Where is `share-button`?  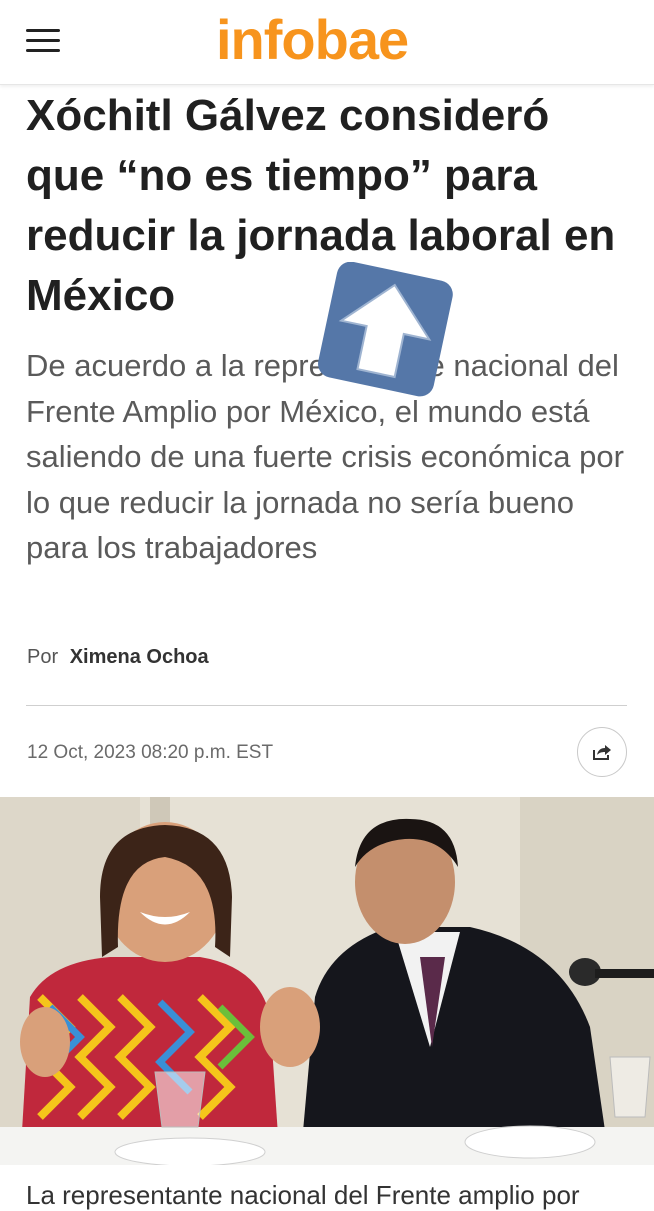 share-button is located at coordinates (602, 752).